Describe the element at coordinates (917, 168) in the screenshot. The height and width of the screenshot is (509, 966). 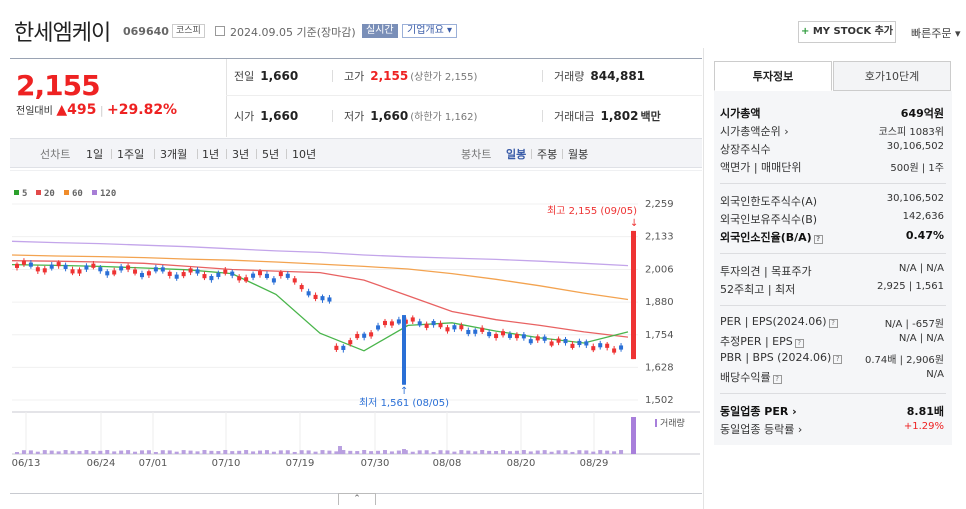
I see `info-value: 500원 | 1주` at that location.